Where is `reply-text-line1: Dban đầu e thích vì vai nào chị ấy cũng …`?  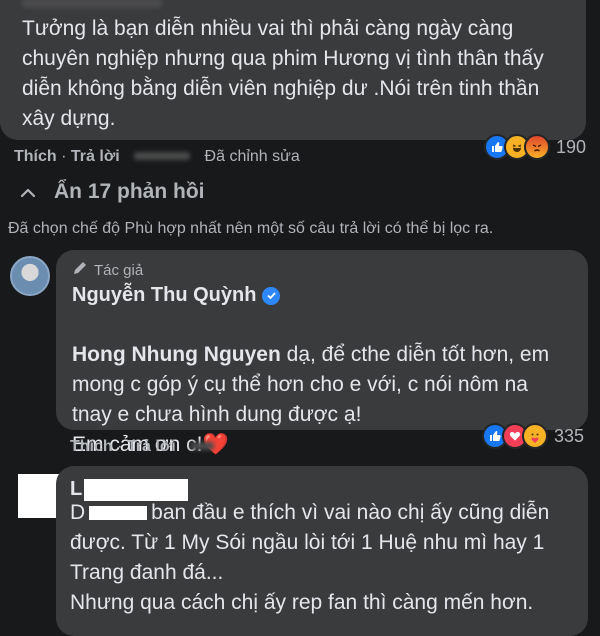 reply-text-line1: Dban đầu e thích vì vai nào chị ấy cũng … is located at coordinates (326, 513).